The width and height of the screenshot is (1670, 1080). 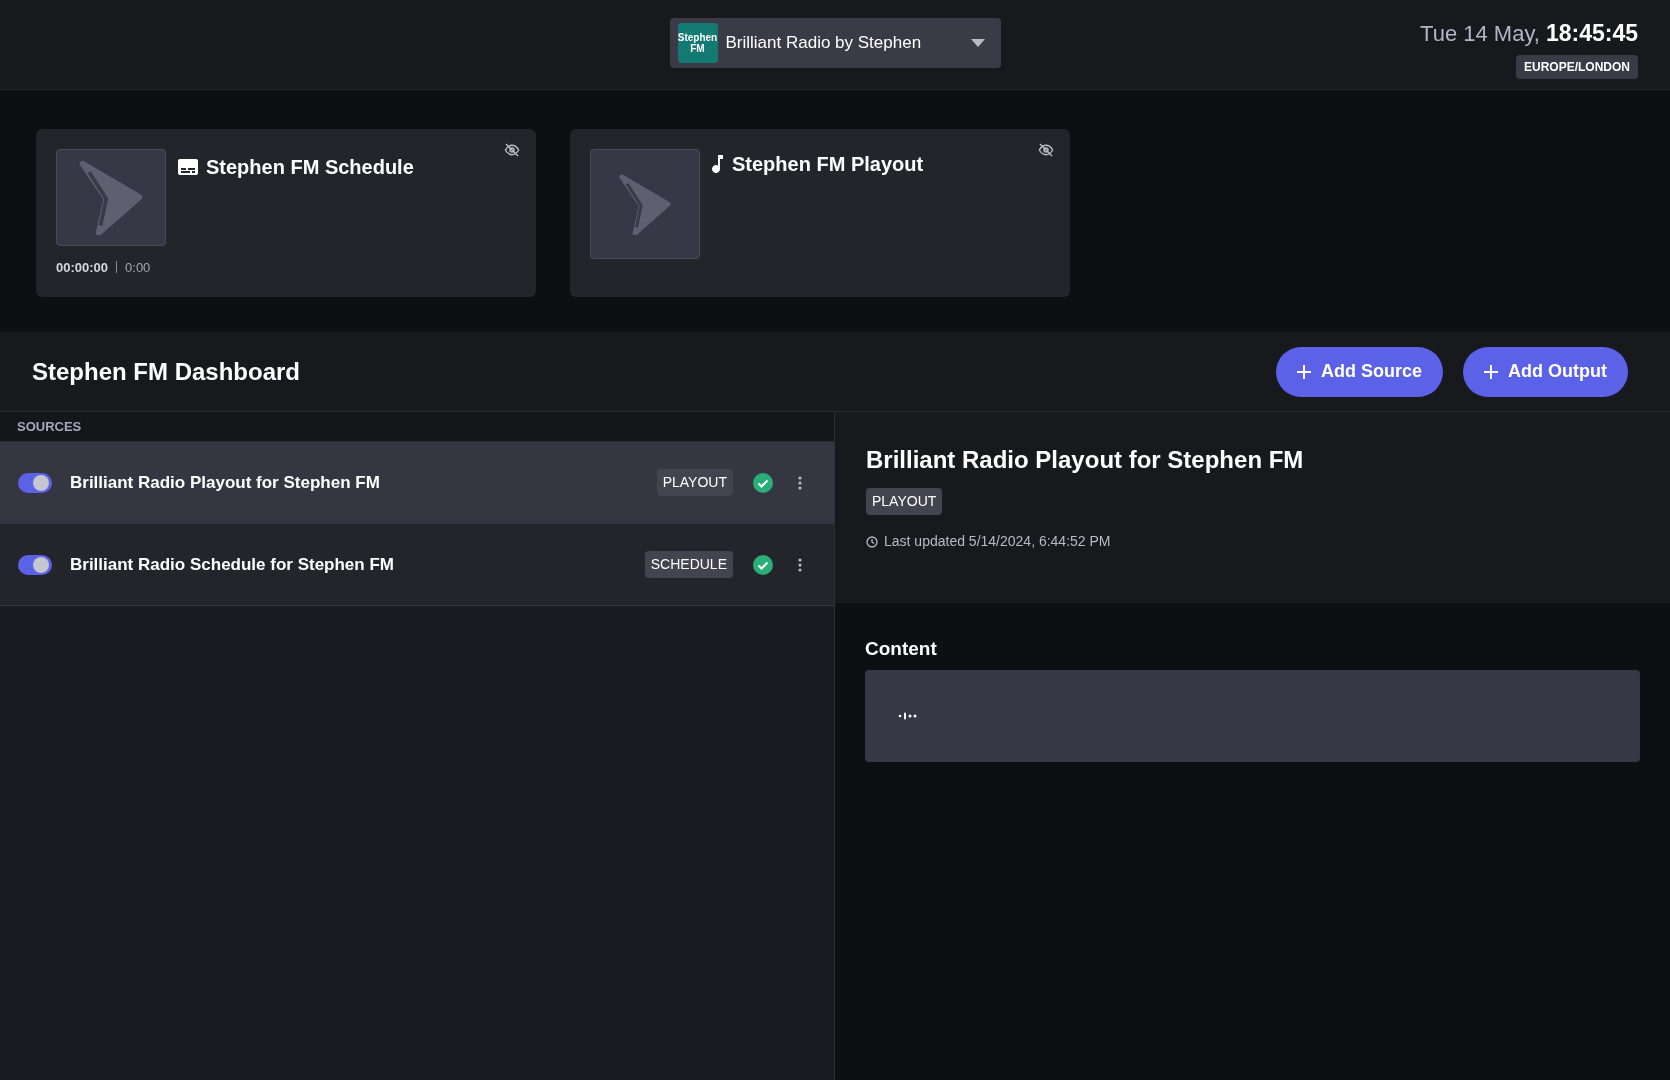 What do you see at coordinates (1591, 33) in the screenshot?
I see `clock-time: 18:45:45` at bounding box center [1591, 33].